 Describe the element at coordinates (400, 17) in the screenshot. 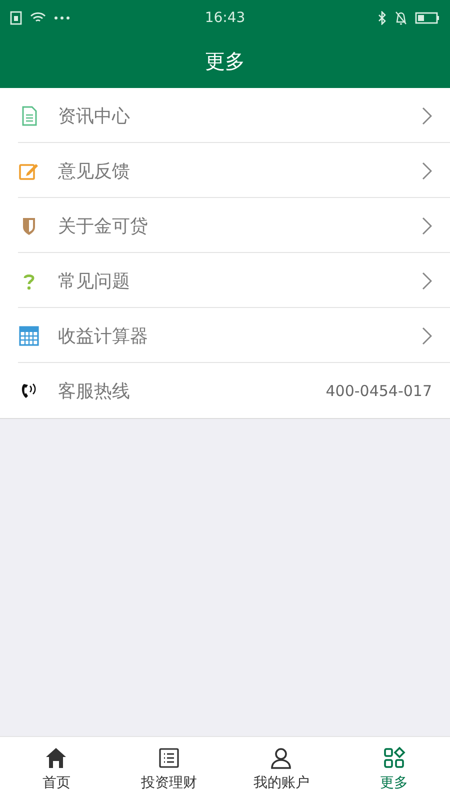

I see `bell-icon` at that location.